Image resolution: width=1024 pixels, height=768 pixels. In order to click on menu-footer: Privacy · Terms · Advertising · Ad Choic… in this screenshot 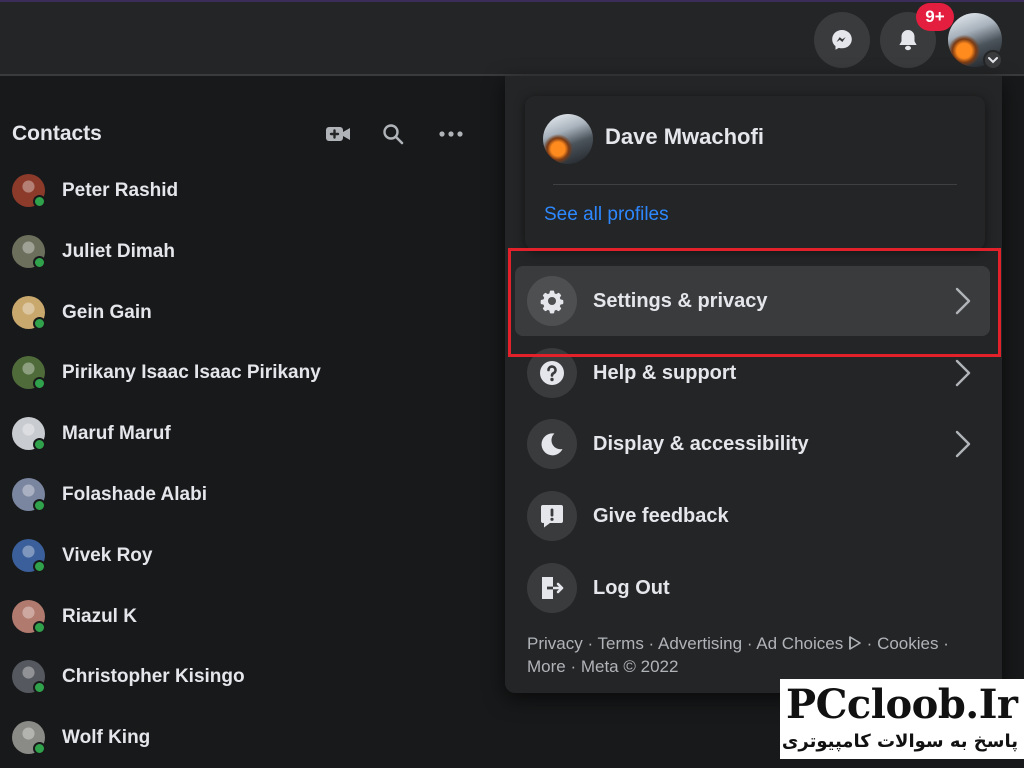, I will do `click(738, 655)`.